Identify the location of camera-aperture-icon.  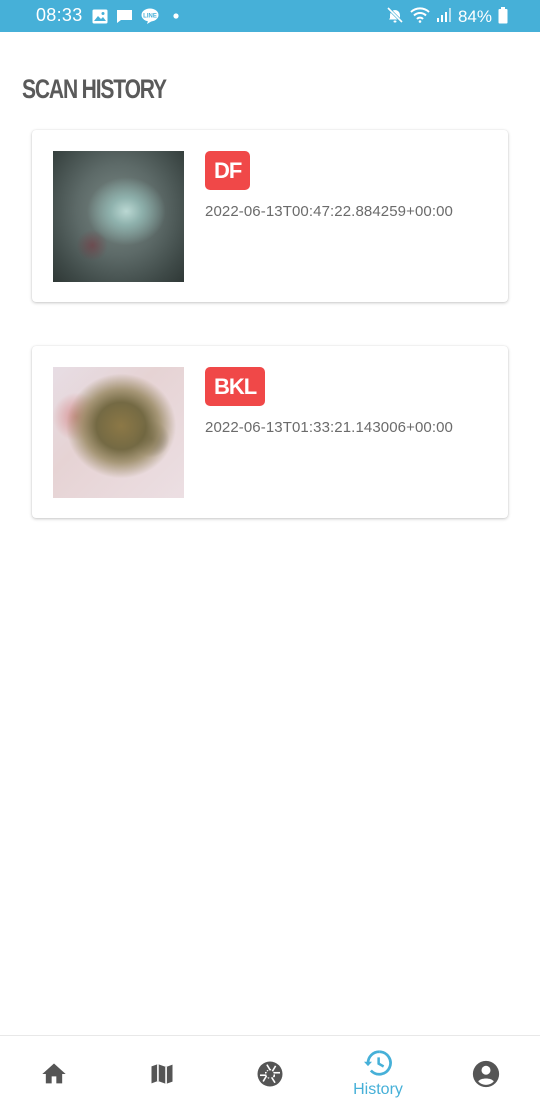
(270, 1074).